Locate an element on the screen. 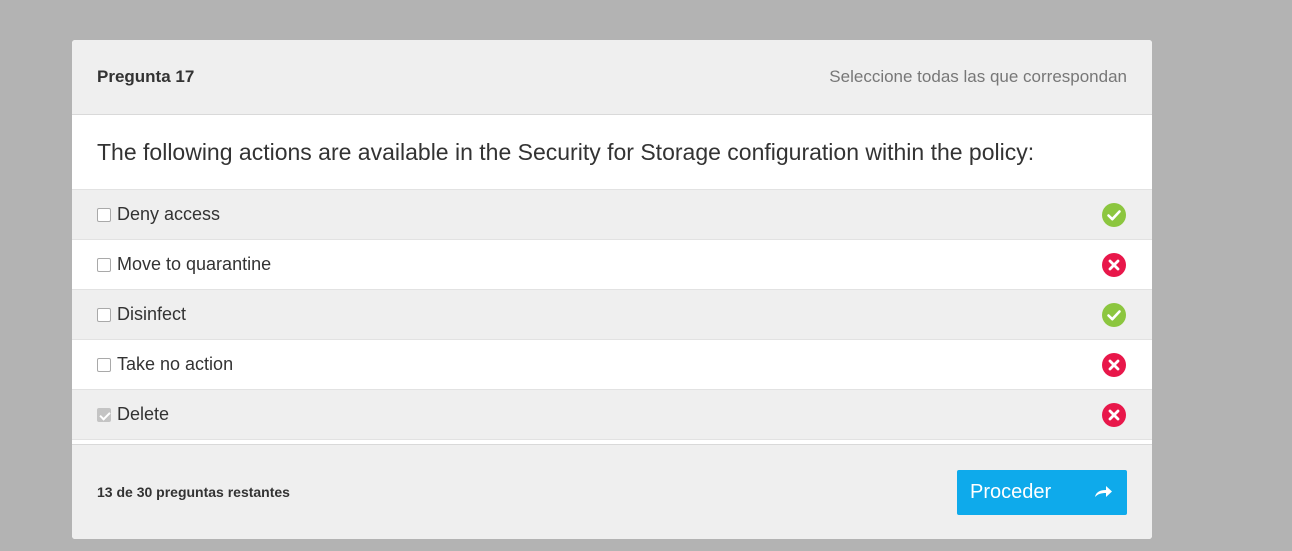 Image resolution: width=1292 pixels, height=551 pixels. question-footer: 13 de 30 preguntas restantes Proceder is located at coordinates (612, 491).